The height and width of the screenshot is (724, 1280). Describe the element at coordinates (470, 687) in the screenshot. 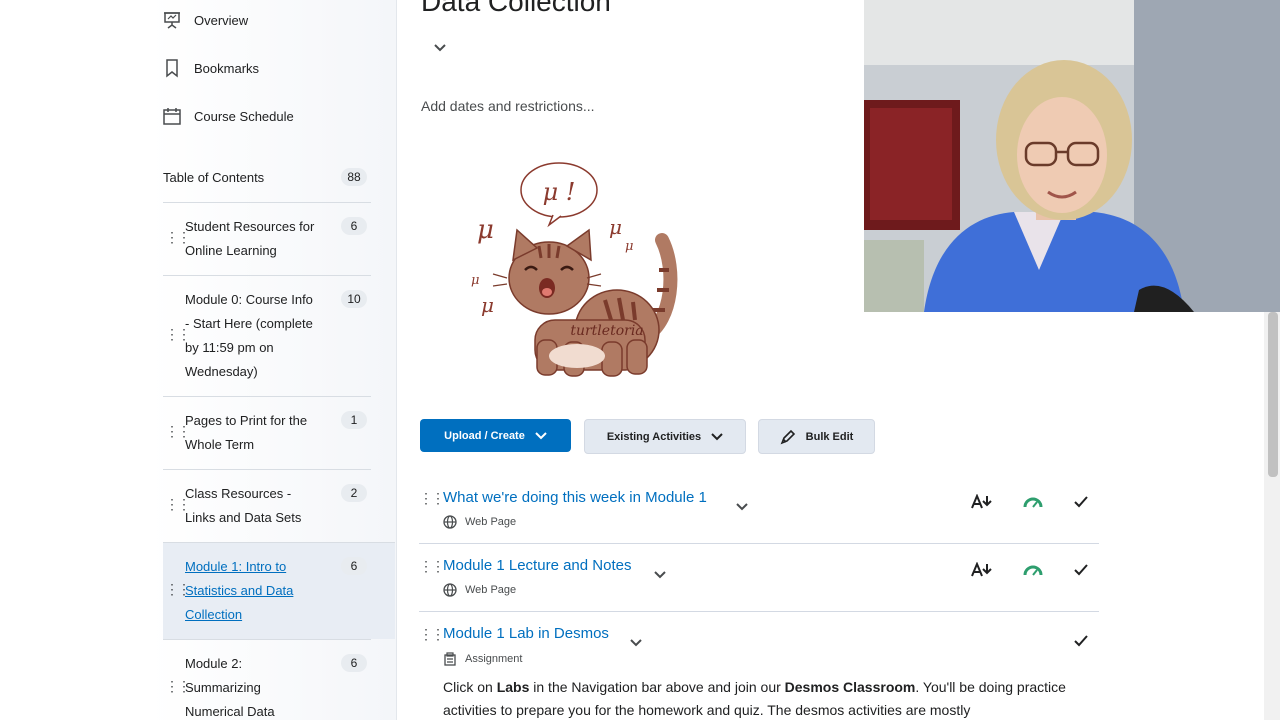

I see `desc-text: Click on` at that location.